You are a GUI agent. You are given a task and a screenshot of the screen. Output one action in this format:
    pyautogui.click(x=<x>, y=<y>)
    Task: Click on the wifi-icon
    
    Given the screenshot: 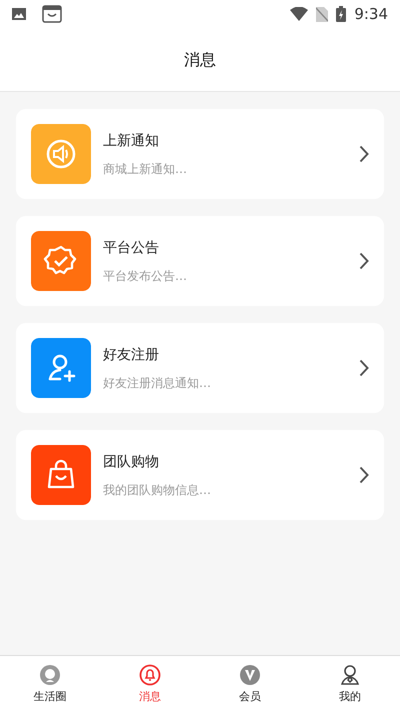 What is the action you would take?
    pyautogui.click(x=299, y=14)
    